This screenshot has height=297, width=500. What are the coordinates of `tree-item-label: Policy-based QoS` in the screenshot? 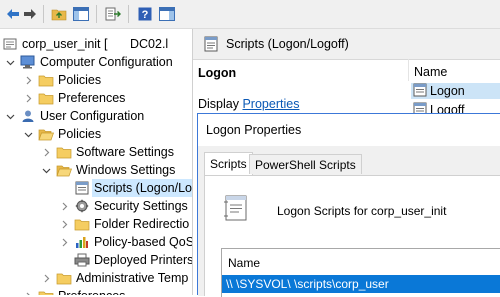 It's located at (143, 242).